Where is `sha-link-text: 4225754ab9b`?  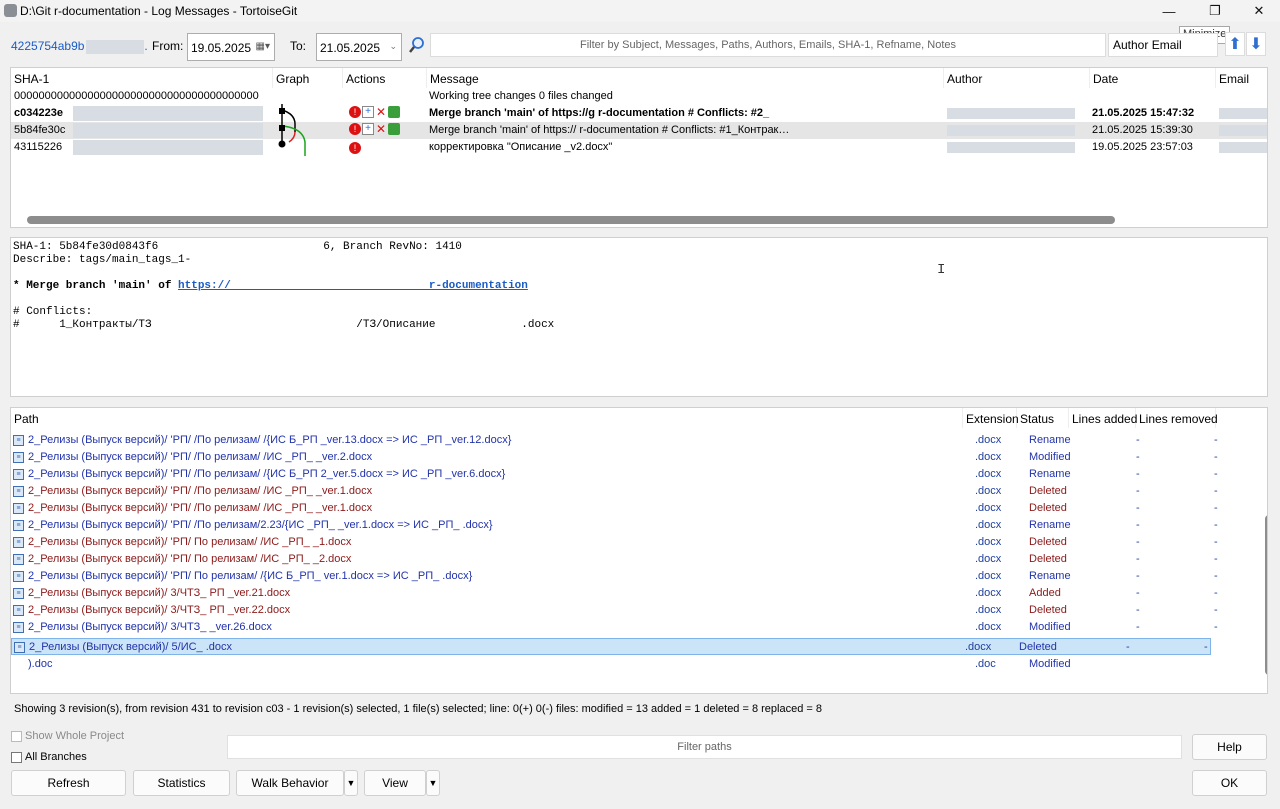 sha-link-text: 4225754ab9b is located at coordinates (47, 46).